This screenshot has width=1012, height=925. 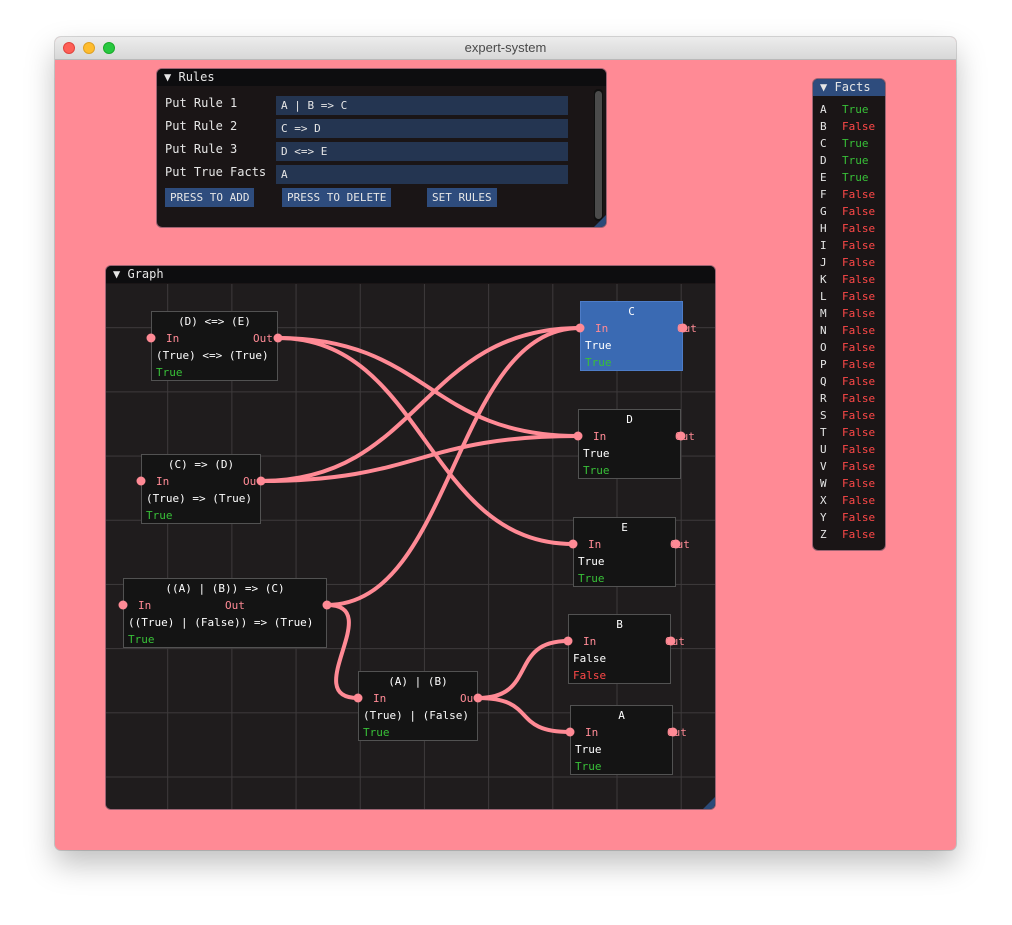 What do you see at coordinates (823, 245) in the screenshot?
I see `fact-letter: I` at bounding box center [823, 245].